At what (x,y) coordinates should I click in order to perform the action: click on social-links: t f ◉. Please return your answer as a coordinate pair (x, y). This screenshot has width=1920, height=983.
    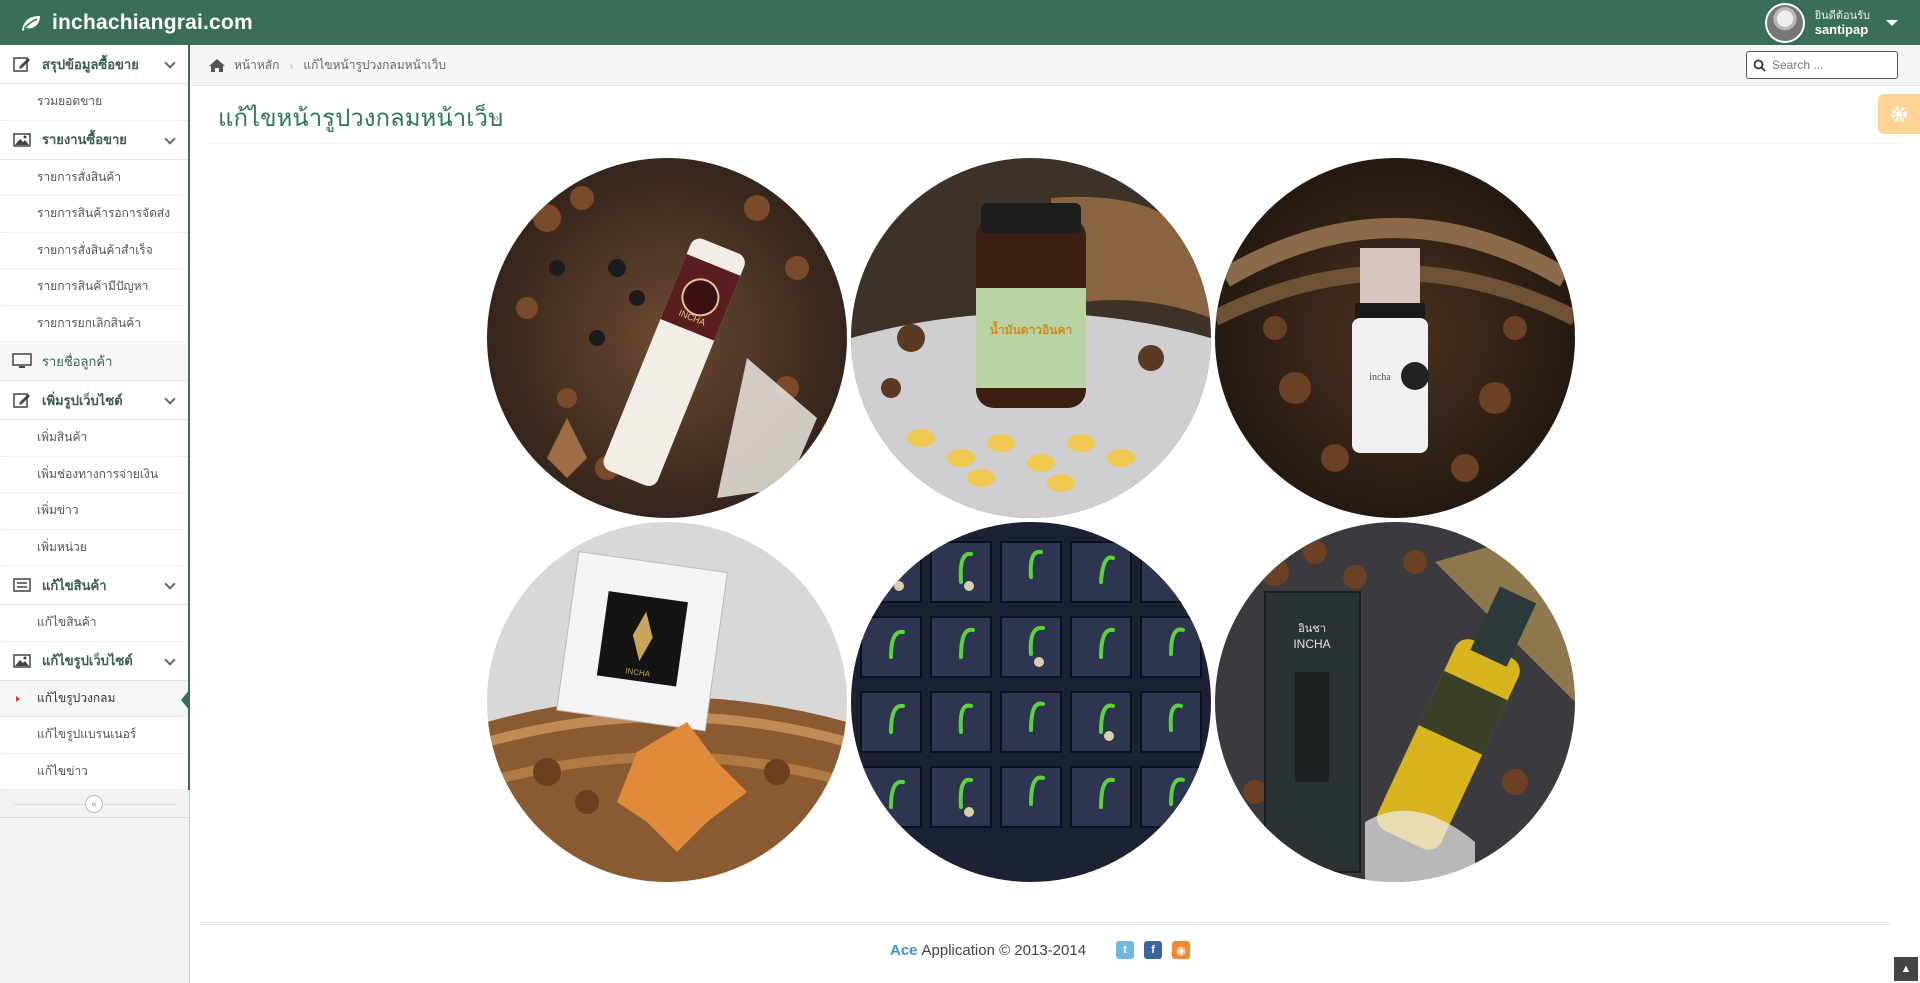
    Looking at the image, I should click on (1153, 950).